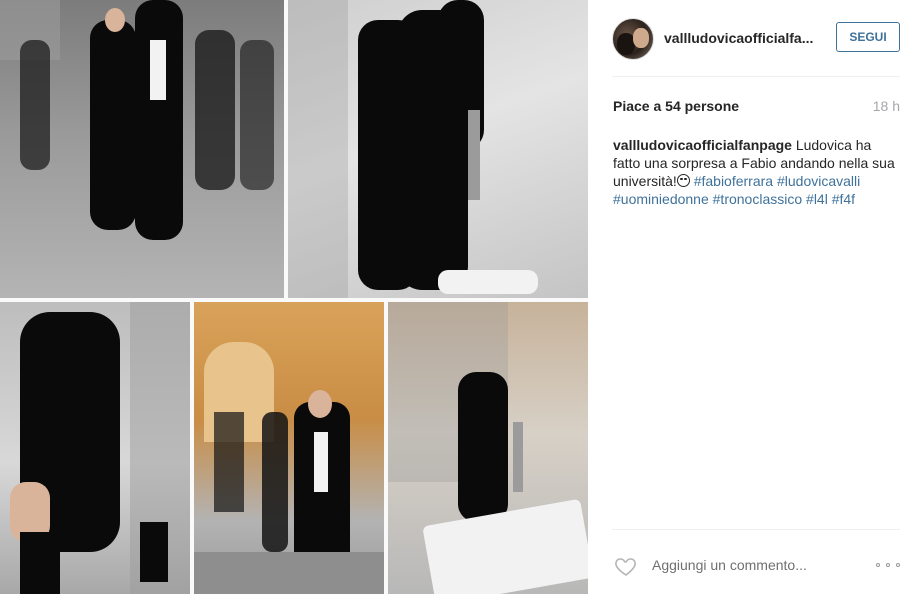  I want to click on comment-input, so click(752, 565).